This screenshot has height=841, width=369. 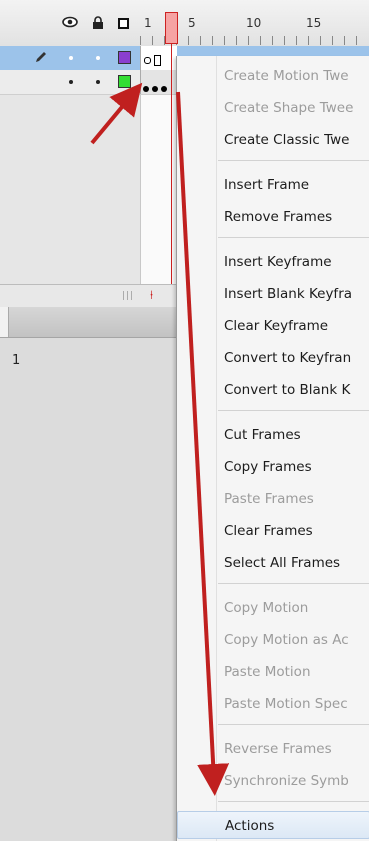 What do you see at coordinates (273, 76) in the screenshot?
I see `menu-item-create-motion-tween: Create Motion Twe` at bounding box center [273, 76].